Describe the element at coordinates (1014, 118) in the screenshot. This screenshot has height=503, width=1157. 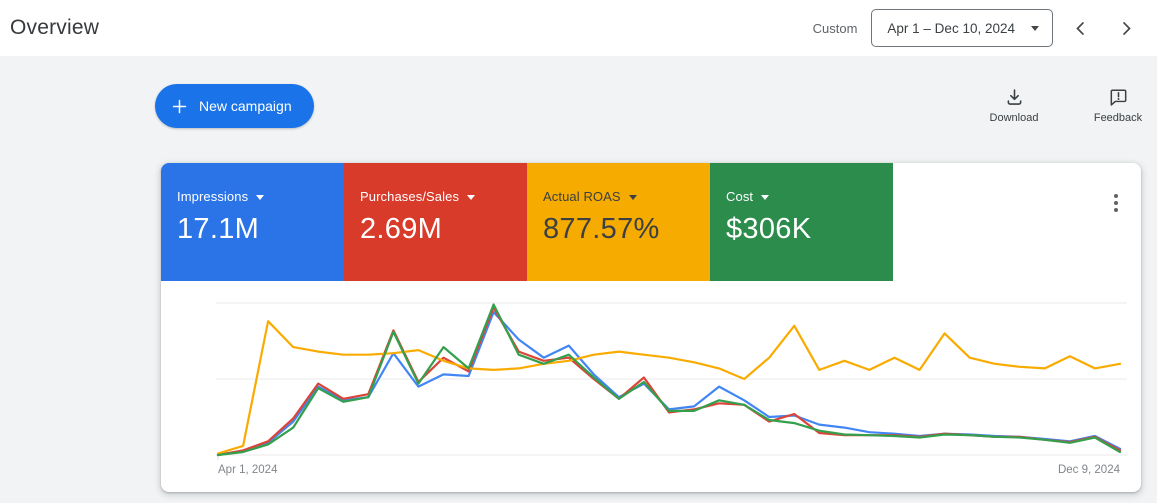
I see `download-label: Download` at that location.